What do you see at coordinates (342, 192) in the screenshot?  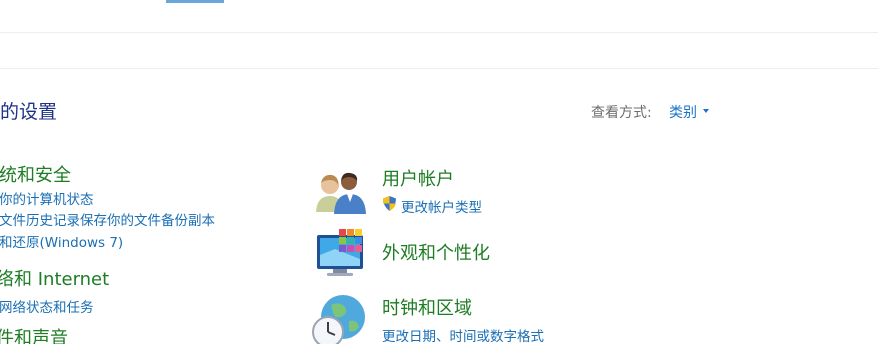 I see `user-accounts-icon` at bounding box center [342, 192].